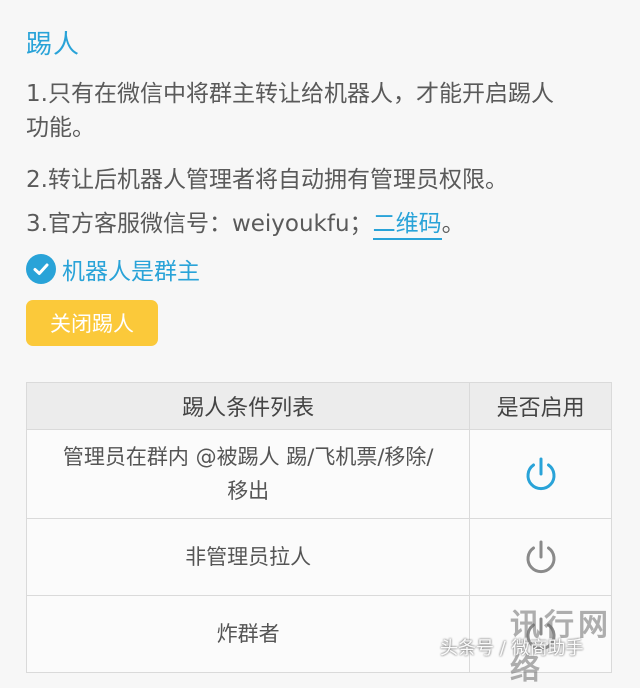 The height and width of the screenshot is (688, 640). Describe the element at coordinates (92, 323) in the screenshot. I see `disable-kick-button: 关闭踢人` at that location.